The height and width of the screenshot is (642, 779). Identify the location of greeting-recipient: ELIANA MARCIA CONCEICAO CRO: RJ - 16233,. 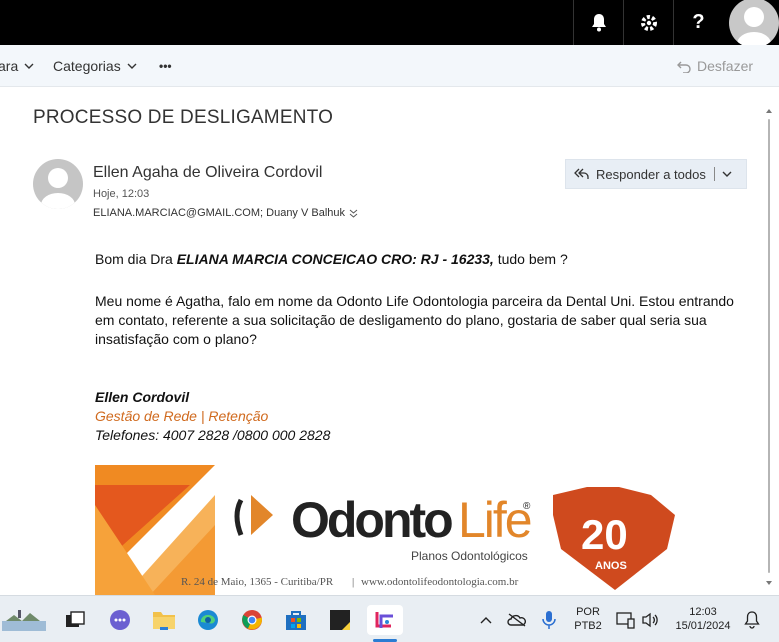
(335, 259).